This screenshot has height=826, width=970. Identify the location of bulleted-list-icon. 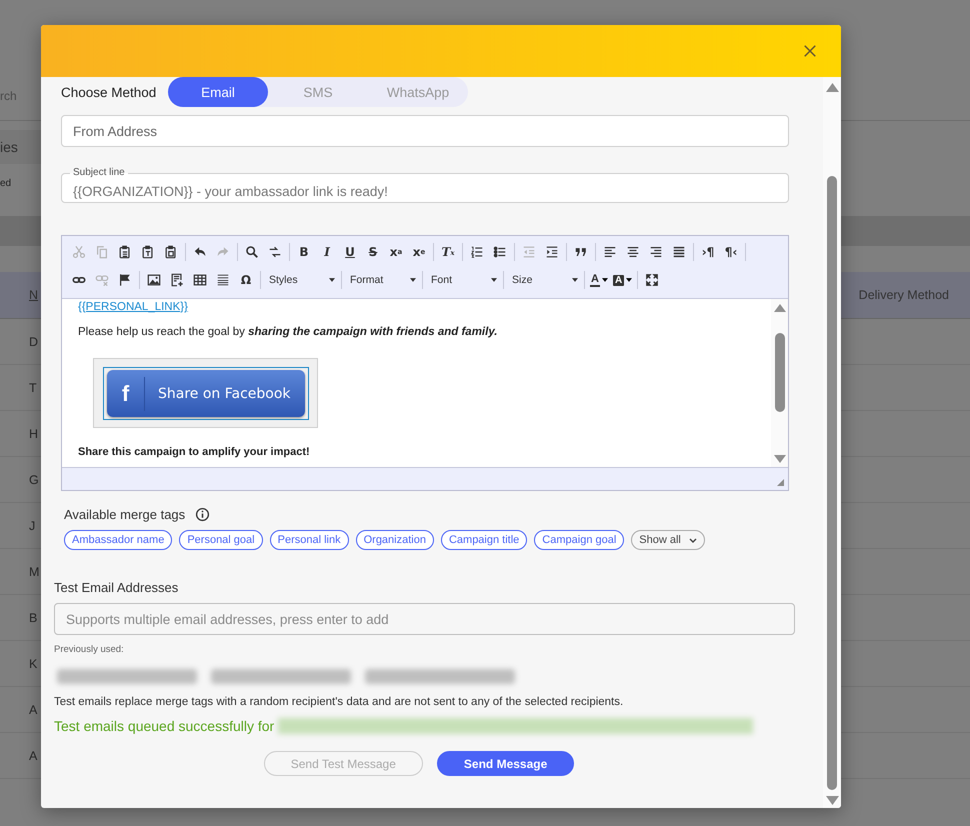
(500, 252).